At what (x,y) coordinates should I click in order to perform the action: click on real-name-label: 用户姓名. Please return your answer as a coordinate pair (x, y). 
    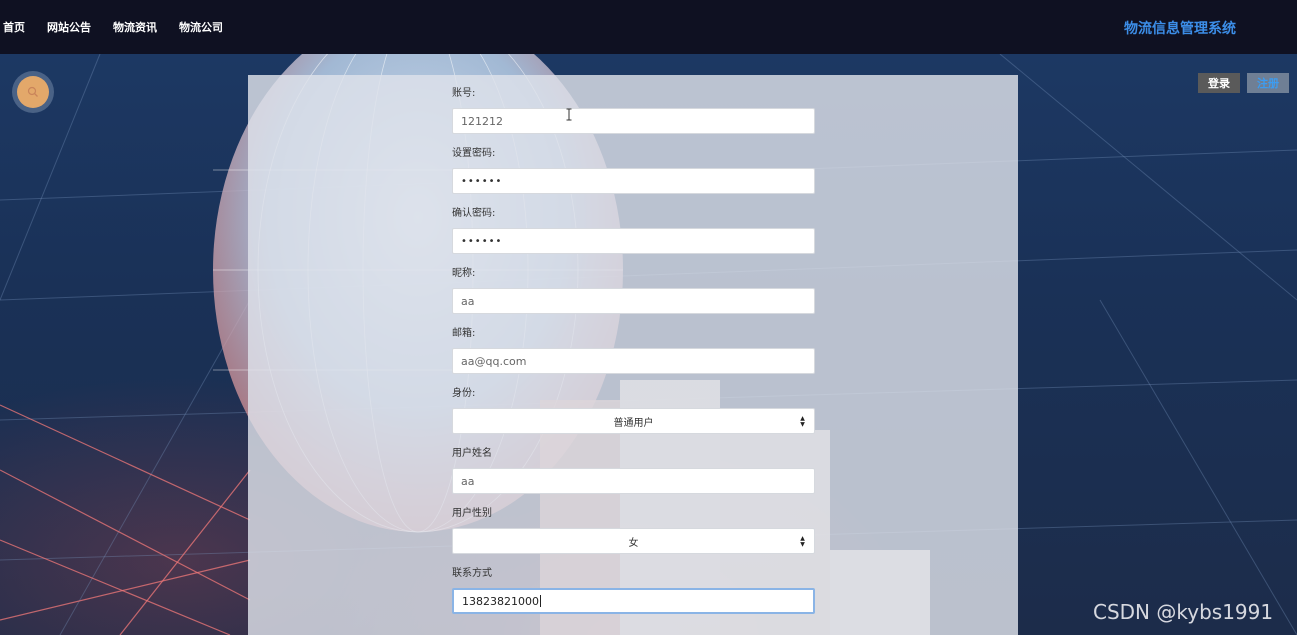
    Looking at the image, I should click on (472, 453).